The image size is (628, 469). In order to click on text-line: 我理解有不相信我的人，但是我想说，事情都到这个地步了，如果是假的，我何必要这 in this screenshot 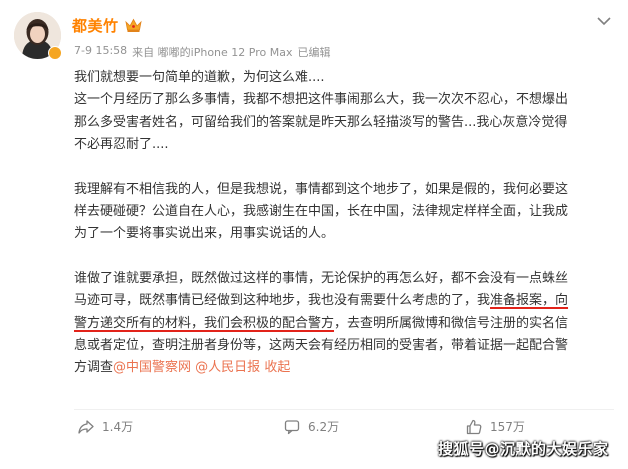, I will do `click(344, 190)`.